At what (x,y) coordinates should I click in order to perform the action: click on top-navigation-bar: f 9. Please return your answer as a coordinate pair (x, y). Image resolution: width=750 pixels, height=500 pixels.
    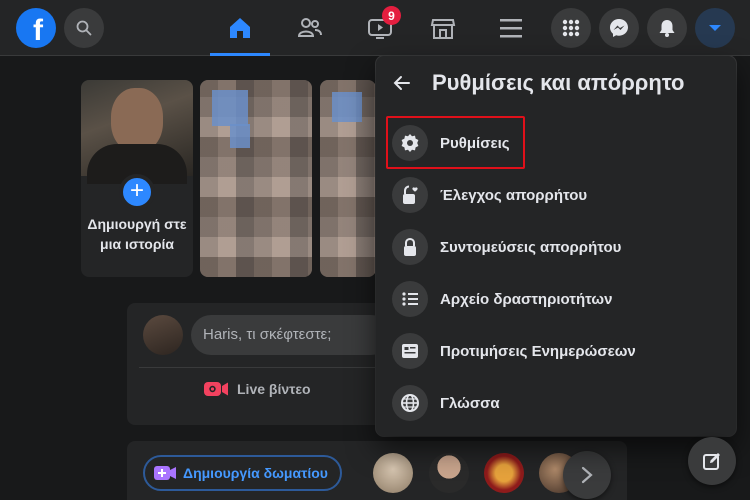
    Looking at the image, I should click on (375, 28).